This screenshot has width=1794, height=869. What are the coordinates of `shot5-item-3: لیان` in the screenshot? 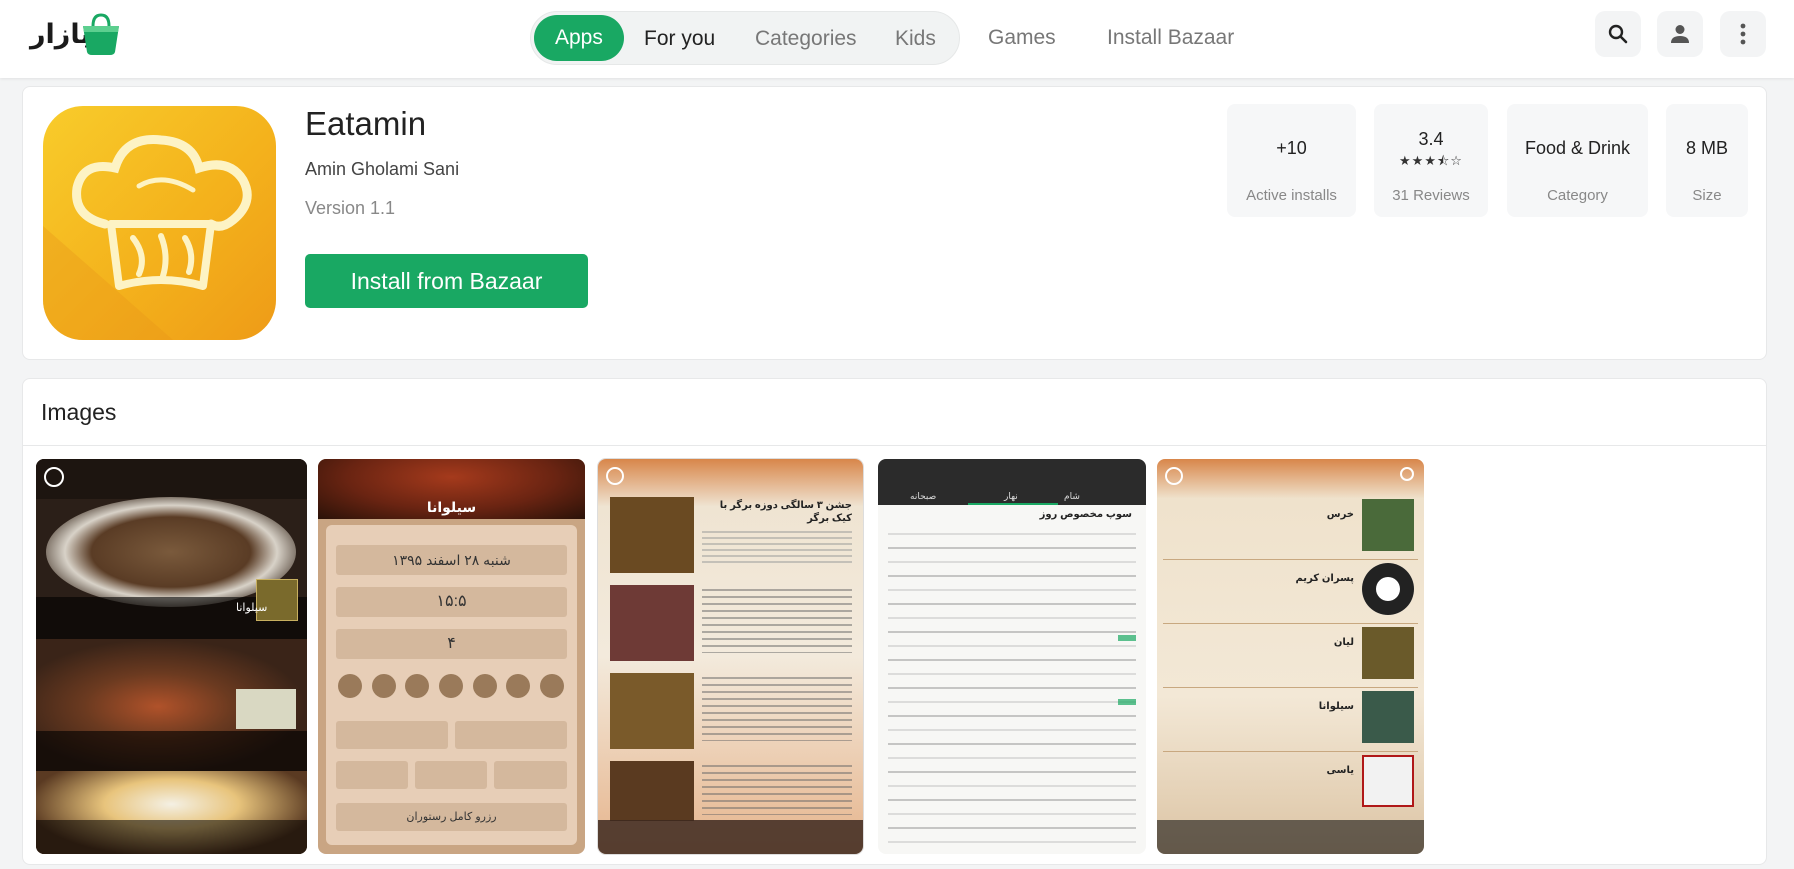 It's located at (1343, 642).